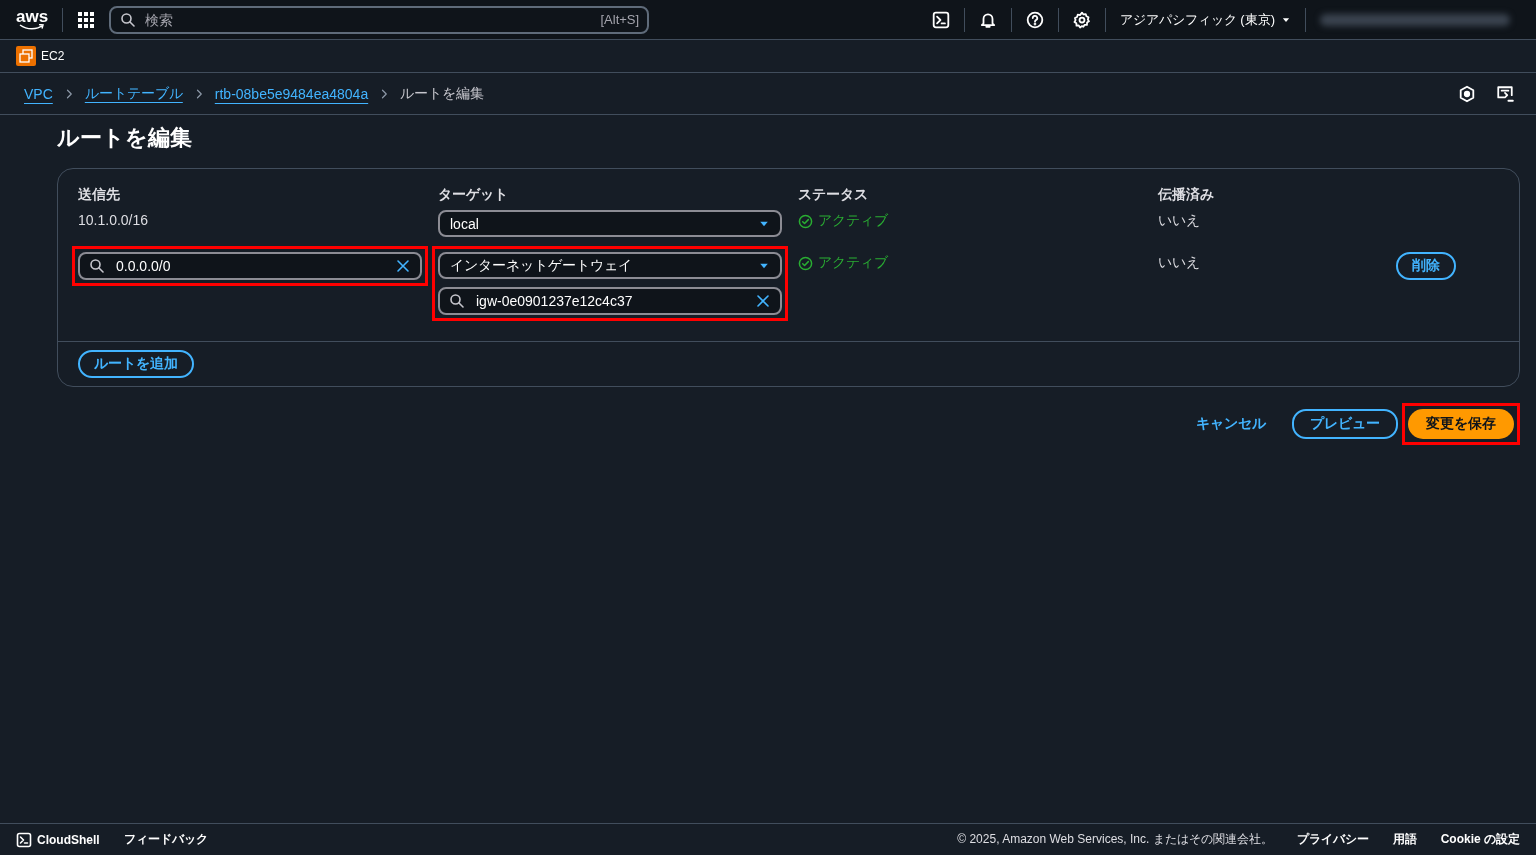  What do you see at coordinates (1461, 424) in the screenshot?
I see `save-button: 変更を保存` at bounding box center [1461, 424].